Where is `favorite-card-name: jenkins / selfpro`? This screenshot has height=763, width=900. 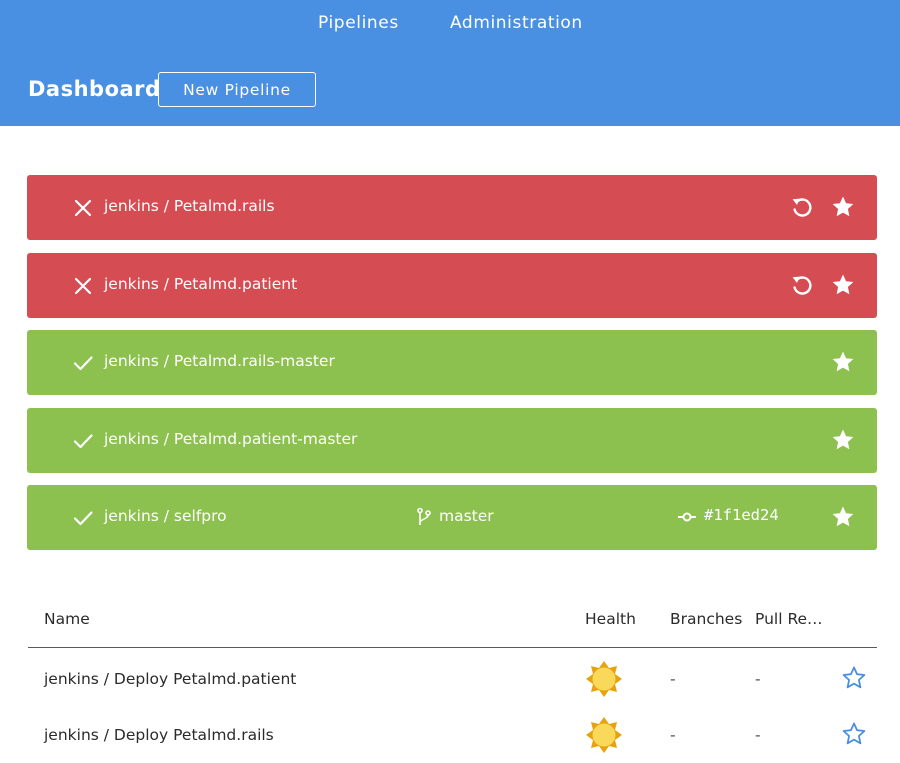 favorite-card-name: jenkins / selfpro is located at coordinates (165, 516).